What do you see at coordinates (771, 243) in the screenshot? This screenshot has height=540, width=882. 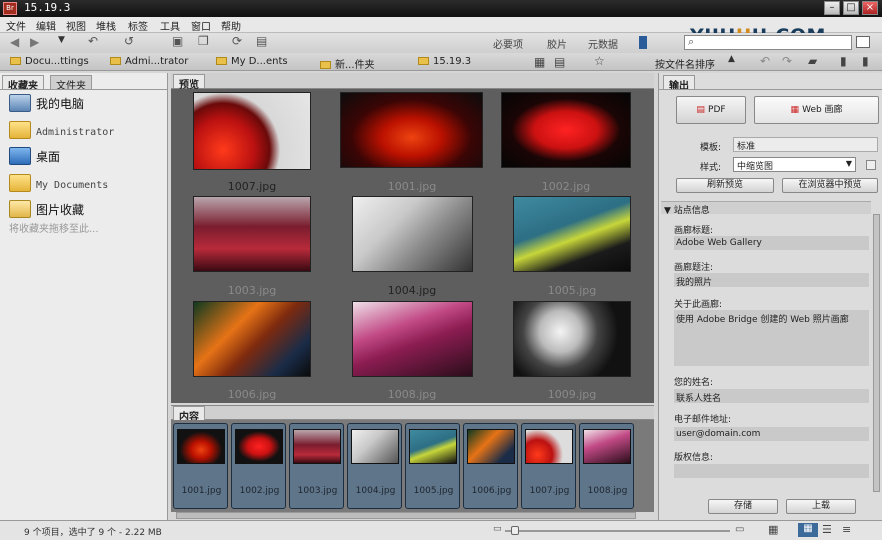 I see `gallery-title-field: Adobe Web Gallery` at bounding box center [771, 243].